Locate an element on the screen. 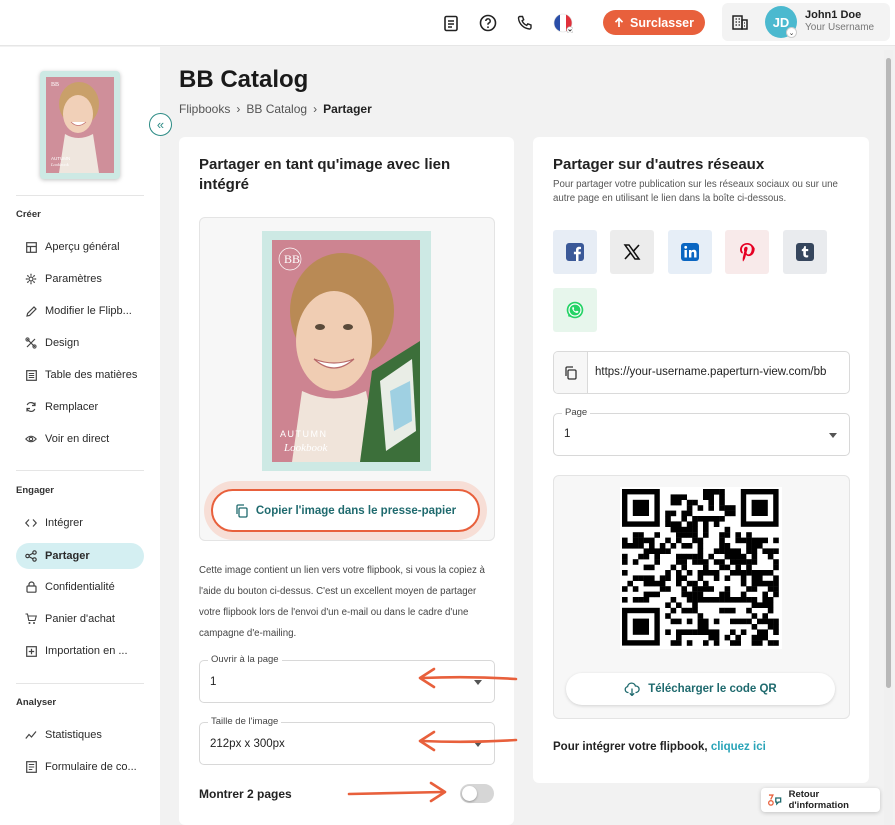 This screenshot has height=825, width=895. show-two-pages-label: Montrer 2 pages is located at coordinates (245, 794).